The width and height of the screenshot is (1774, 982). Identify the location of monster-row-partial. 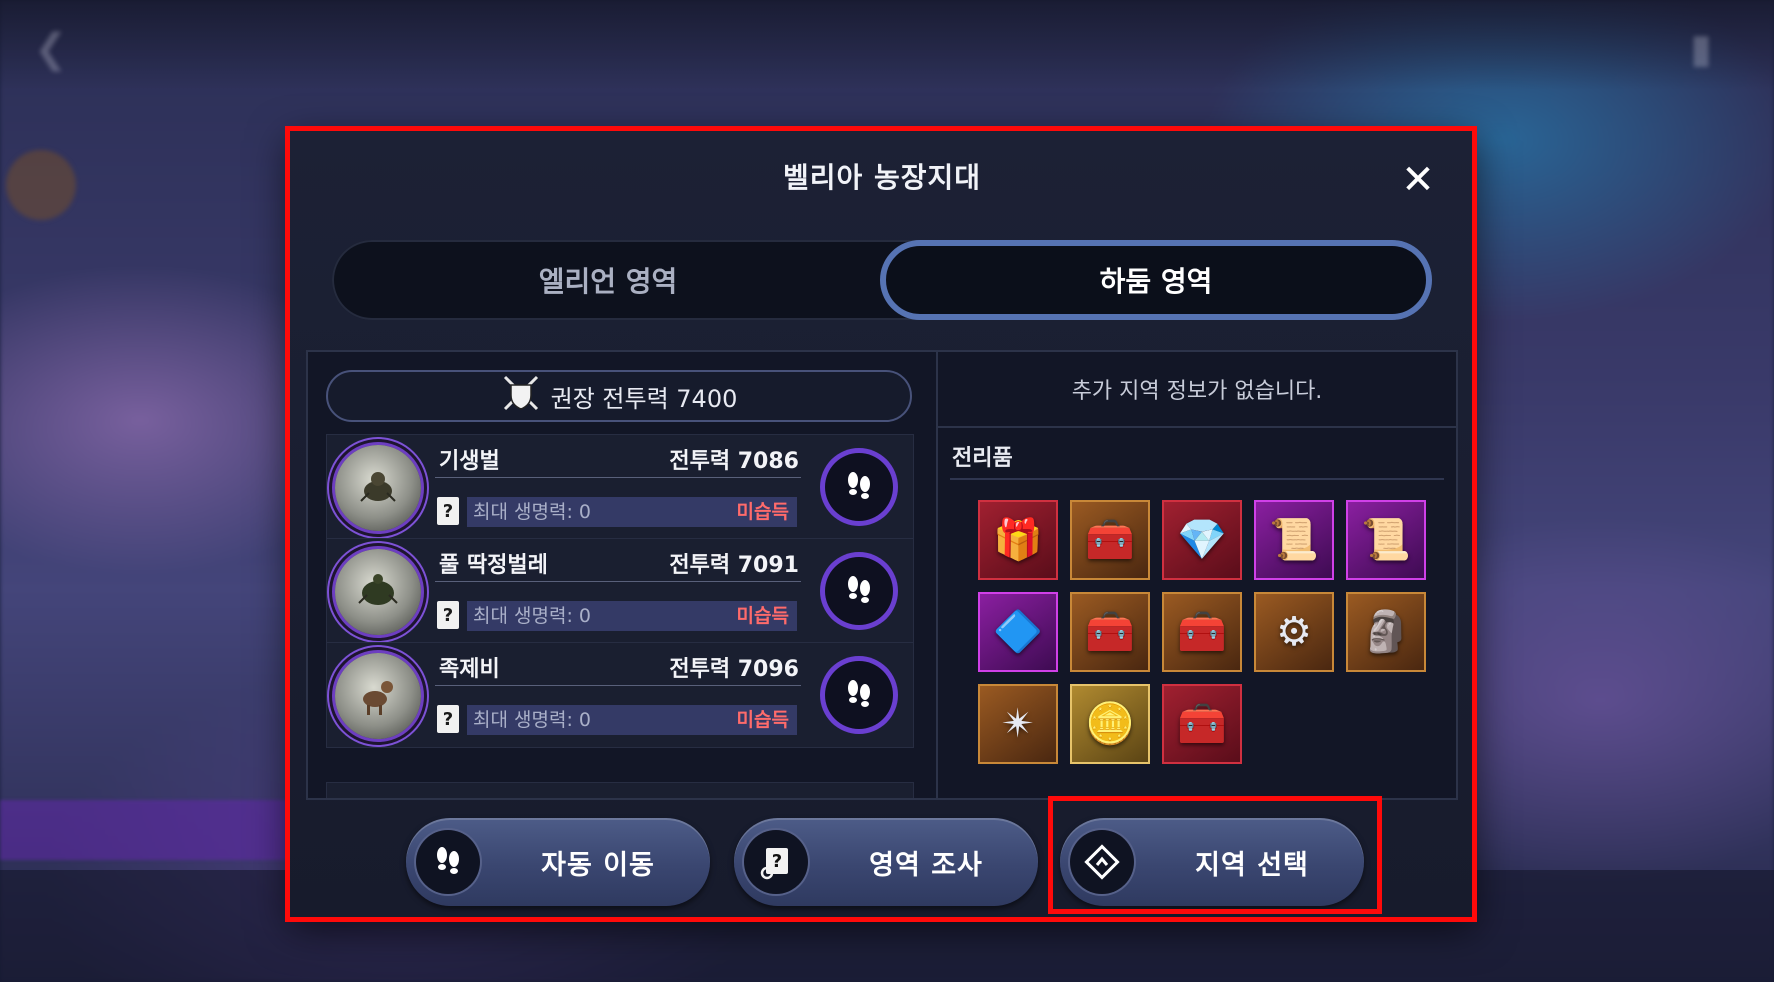
(620, 790).